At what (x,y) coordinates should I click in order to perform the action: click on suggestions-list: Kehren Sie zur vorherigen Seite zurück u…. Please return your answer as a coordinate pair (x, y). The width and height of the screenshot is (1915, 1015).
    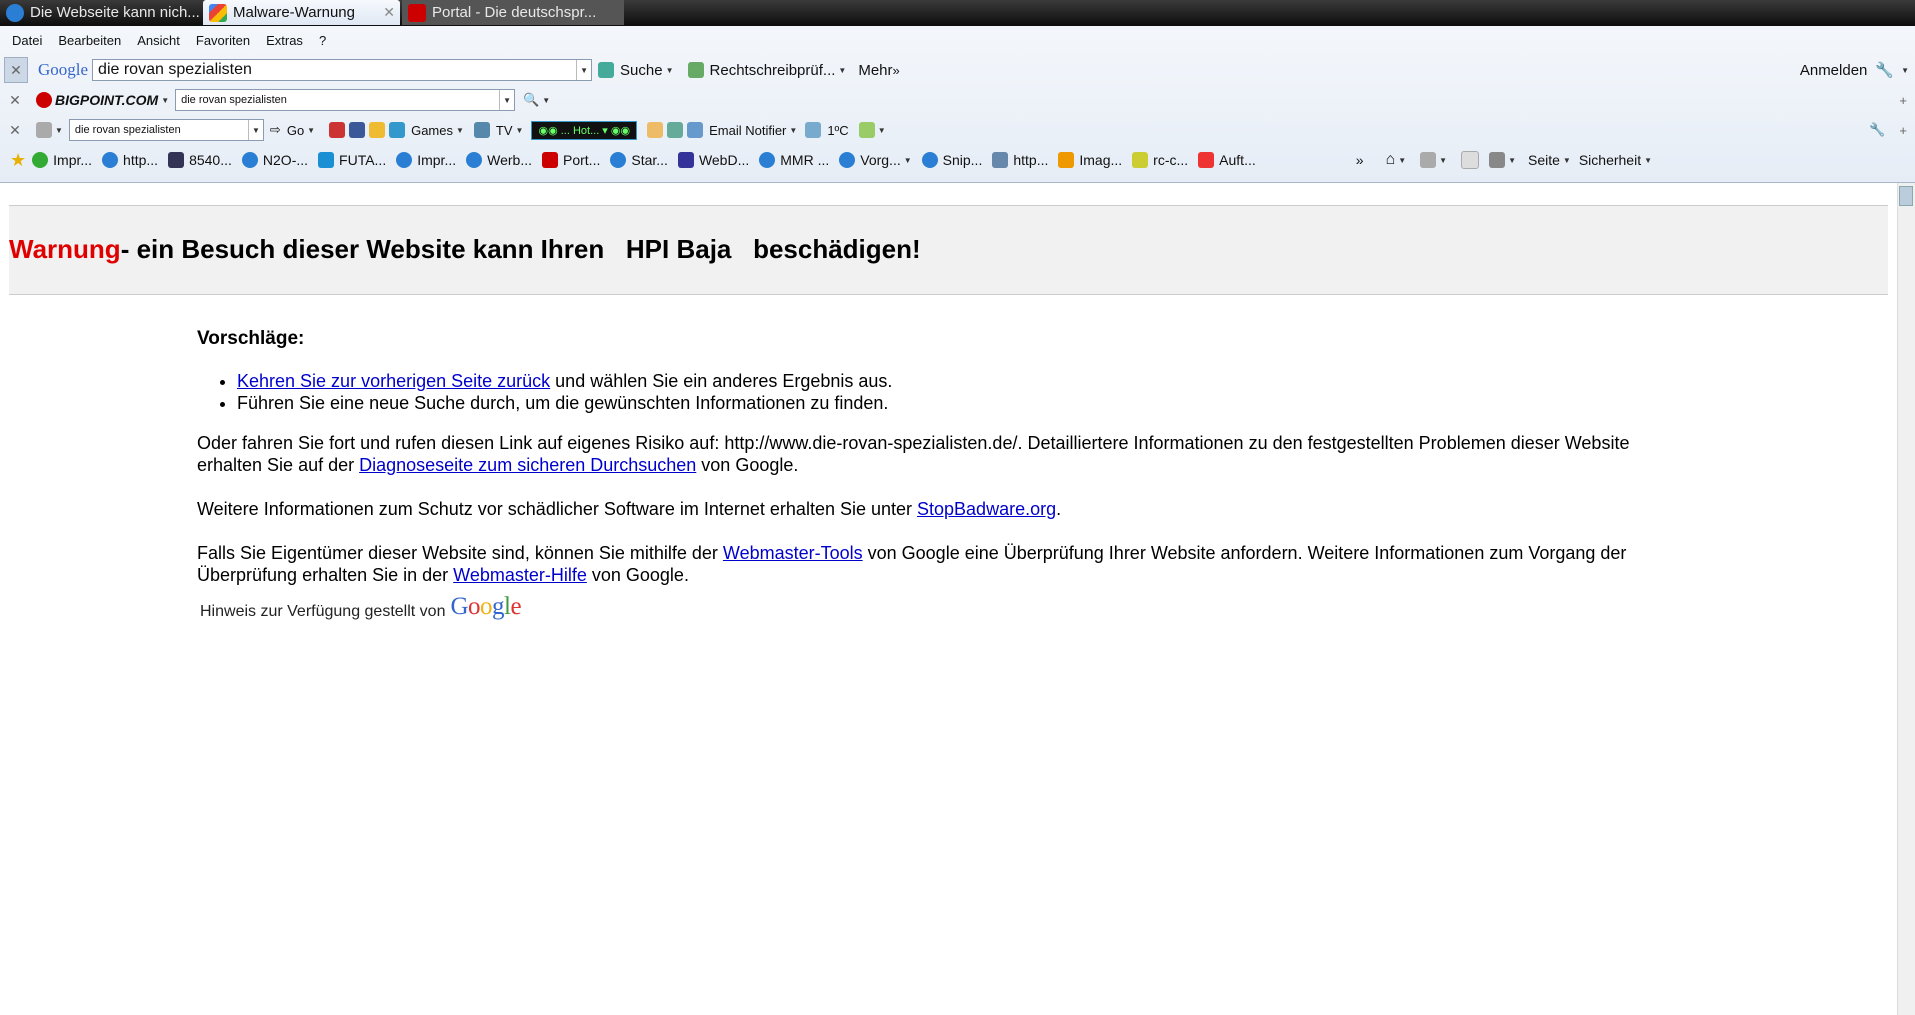
    Looking at the image, I should click on (947, 392).